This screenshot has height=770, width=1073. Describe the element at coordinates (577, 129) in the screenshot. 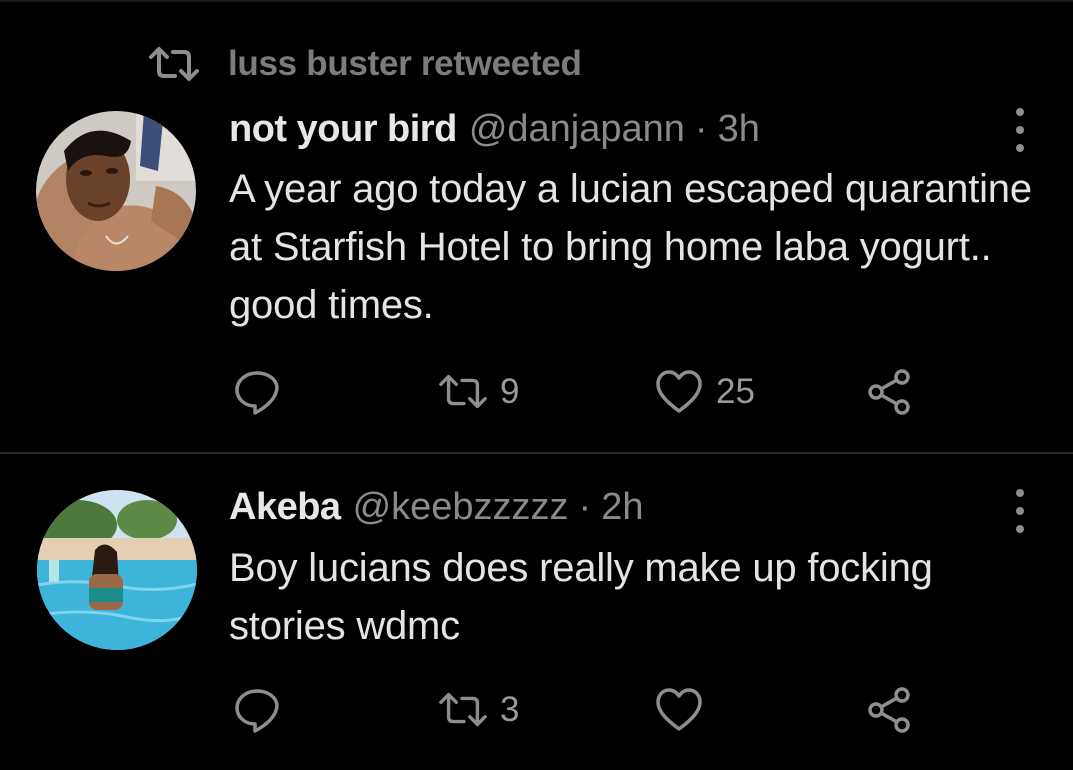

I see `user-handle: @danjapann` at that location.